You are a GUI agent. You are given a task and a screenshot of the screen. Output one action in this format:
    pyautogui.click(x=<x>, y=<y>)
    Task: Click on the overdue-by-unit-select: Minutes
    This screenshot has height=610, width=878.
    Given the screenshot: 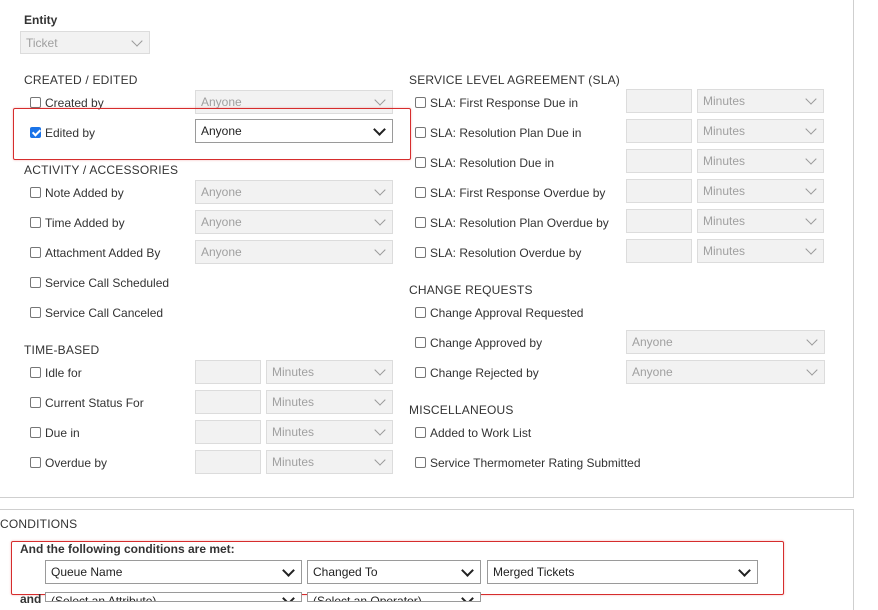 What is the action you would take?
    pyautogui.click(x=329, y=462)
    